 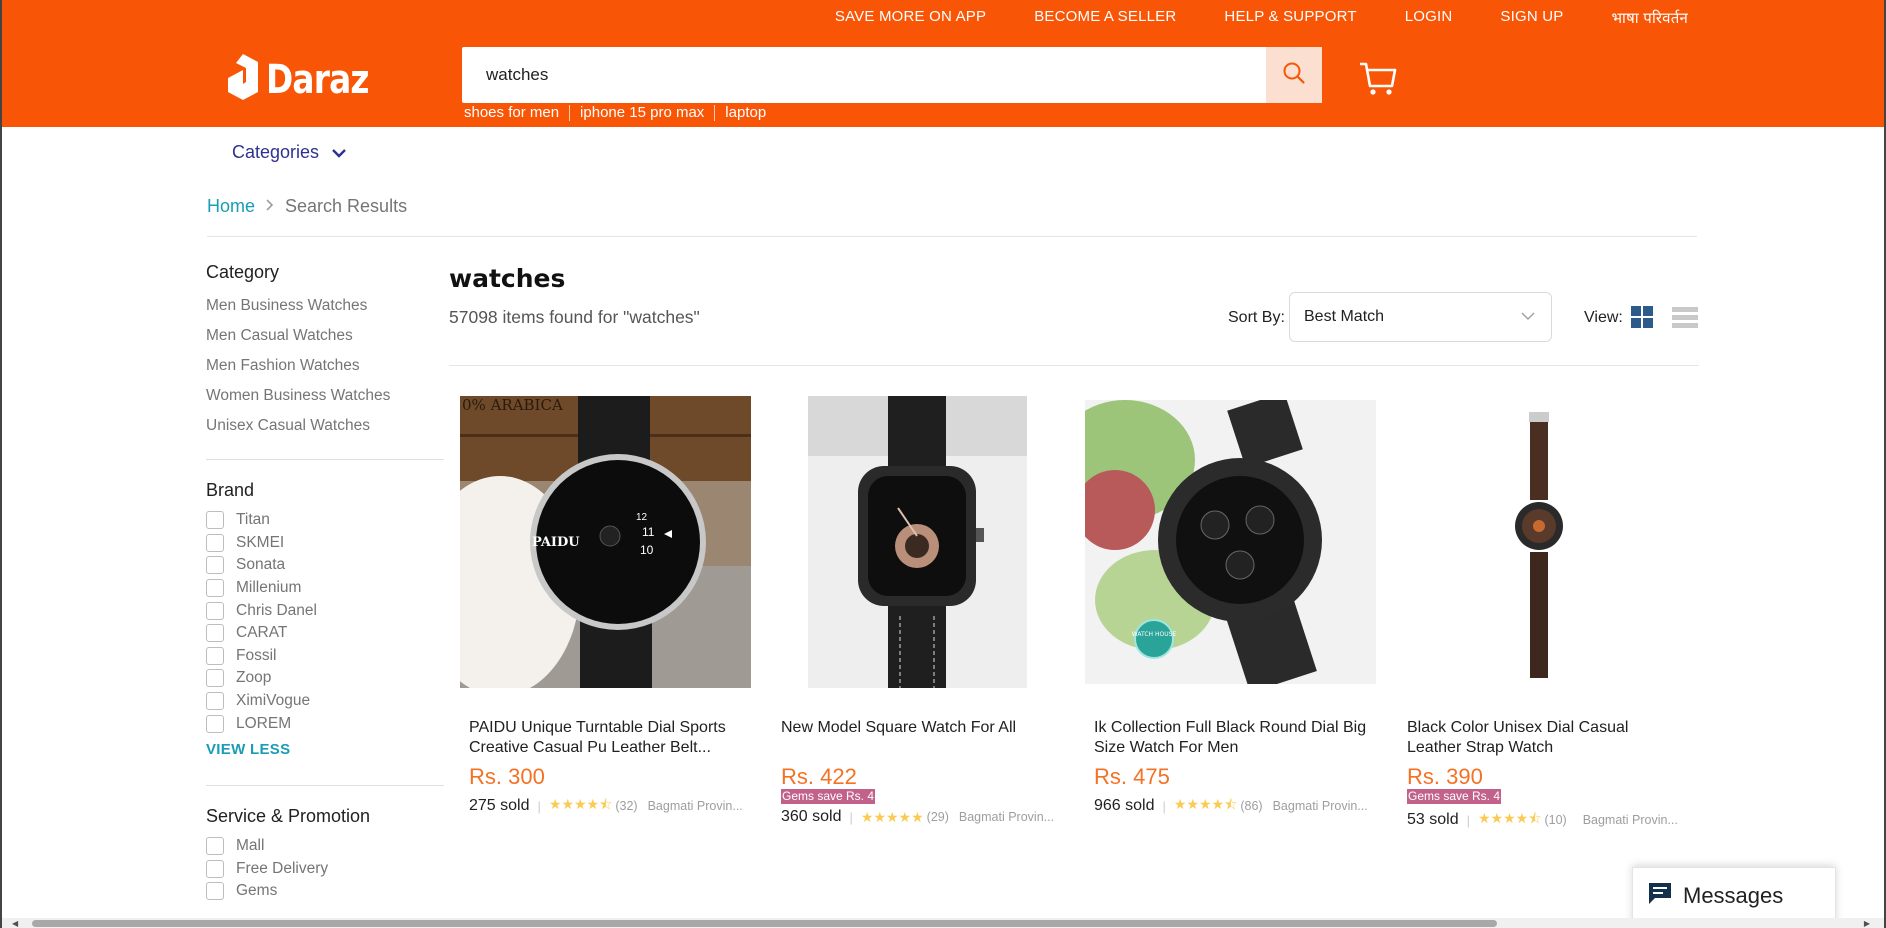 I want to click on search-input, so click(x=864, y=75).